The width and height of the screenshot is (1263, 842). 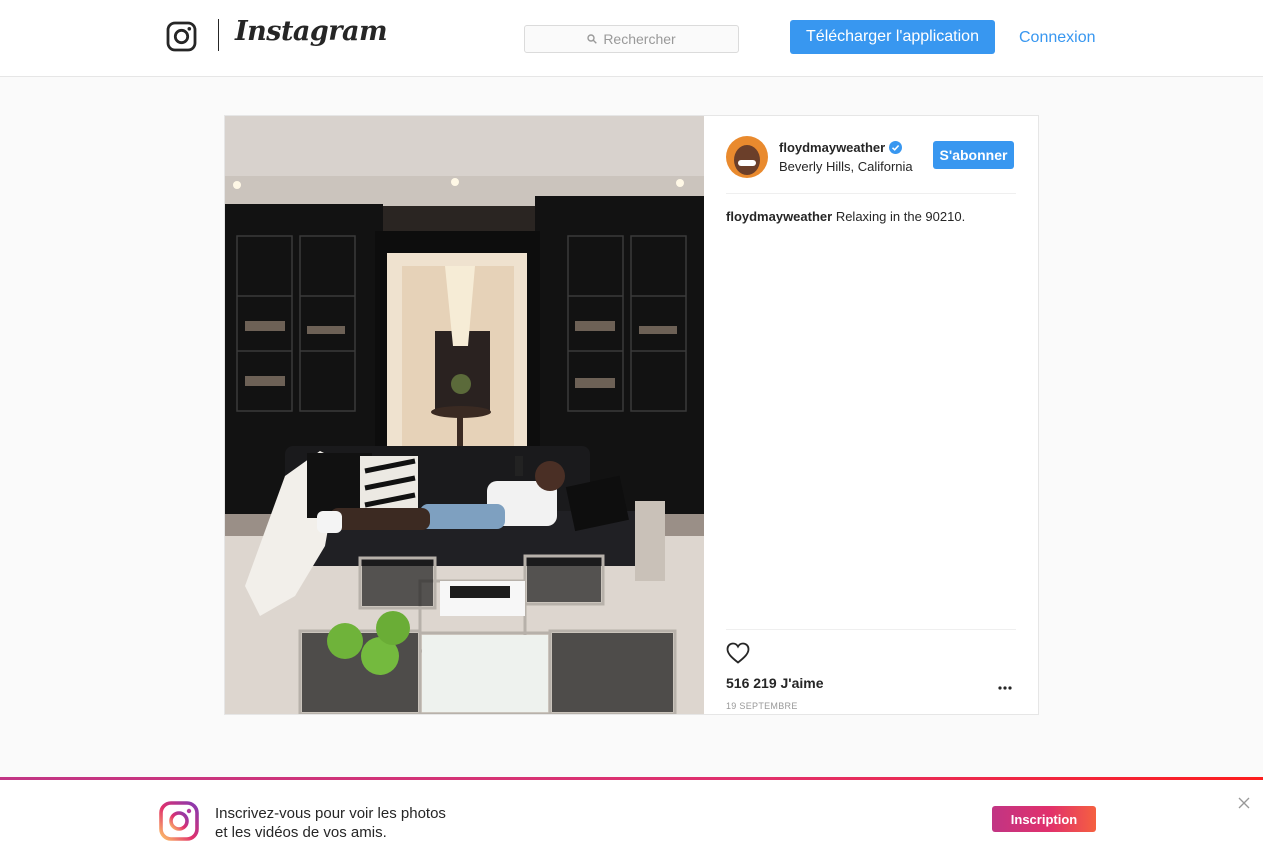 I want to click on follow-button: S'abonner, so click(x=973, y=155).